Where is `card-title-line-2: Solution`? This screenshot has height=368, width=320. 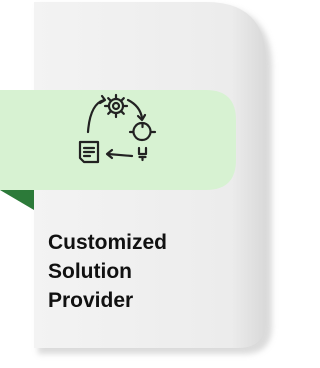 card-title-line-2: Solution is located at coordinates (90, 271).